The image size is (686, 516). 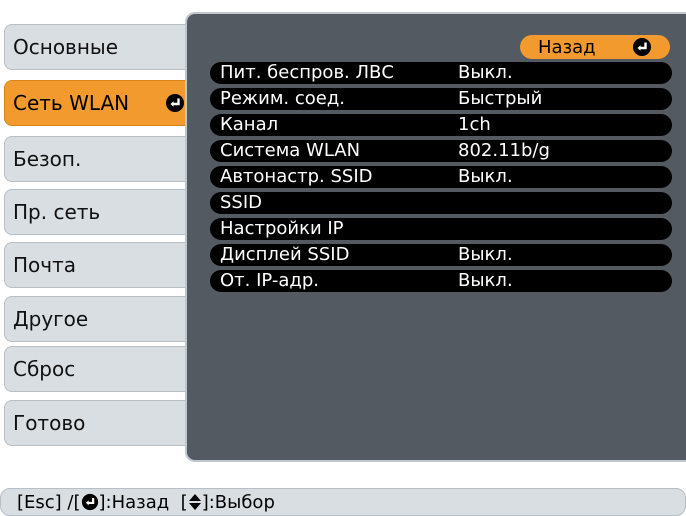 What do you see at coordinates (51, 319) in the screenshot?
I see `tab-label: Другое` at bounding box center [51, 319].